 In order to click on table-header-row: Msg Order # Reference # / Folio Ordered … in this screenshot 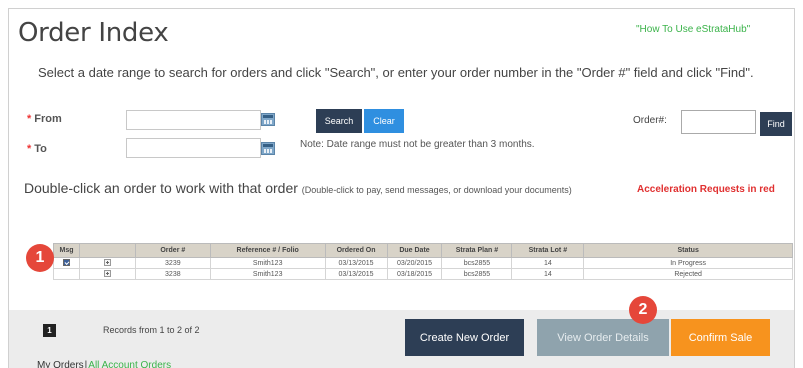, I will do `click(423, 250)`.